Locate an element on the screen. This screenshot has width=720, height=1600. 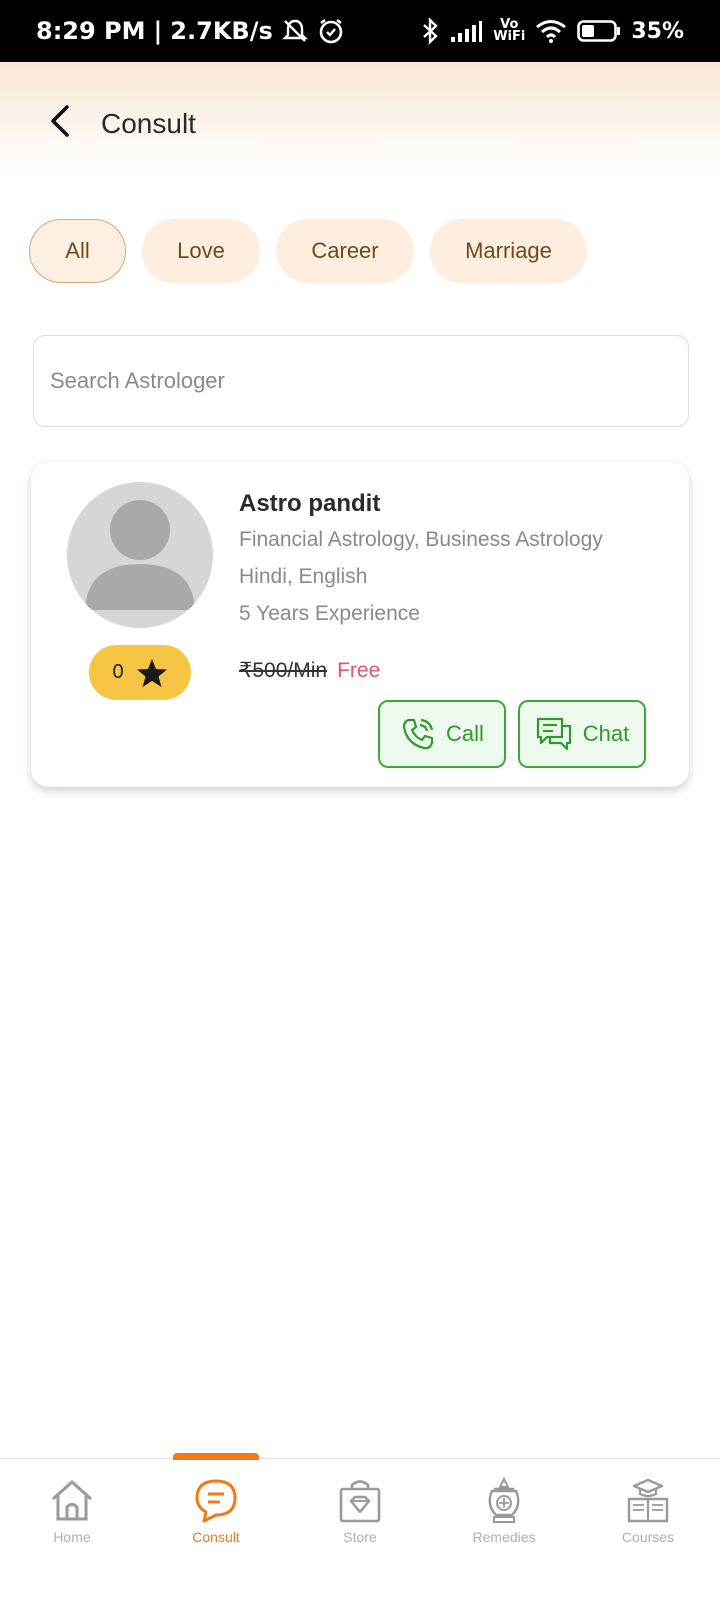
status-bar: 8:29 PM | 2.7KB/s Vo WiFi 35% is located at coordinates (360, 31).